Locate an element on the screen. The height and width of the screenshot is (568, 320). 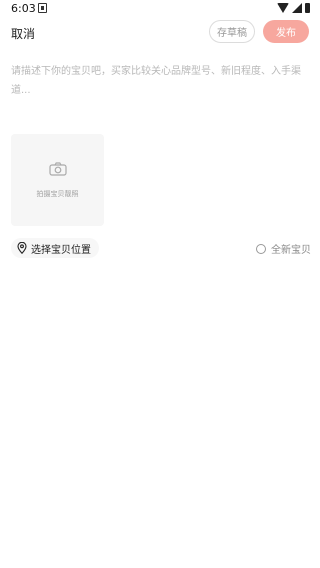
camera-icon is located at coordinates (58, 169).